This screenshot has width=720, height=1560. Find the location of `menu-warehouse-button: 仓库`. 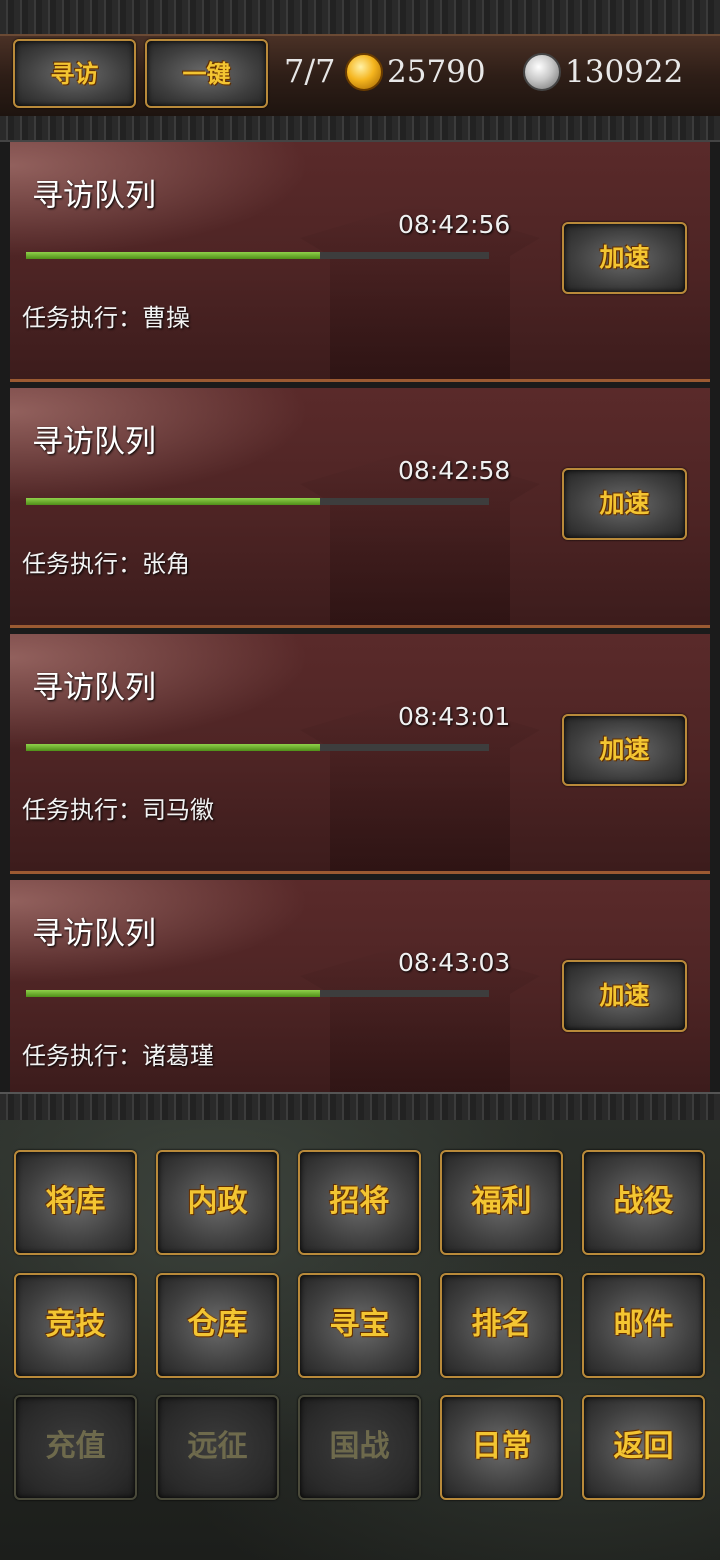

menu-warehouse-button: 仓库 is located at coordinates (217, 1325).